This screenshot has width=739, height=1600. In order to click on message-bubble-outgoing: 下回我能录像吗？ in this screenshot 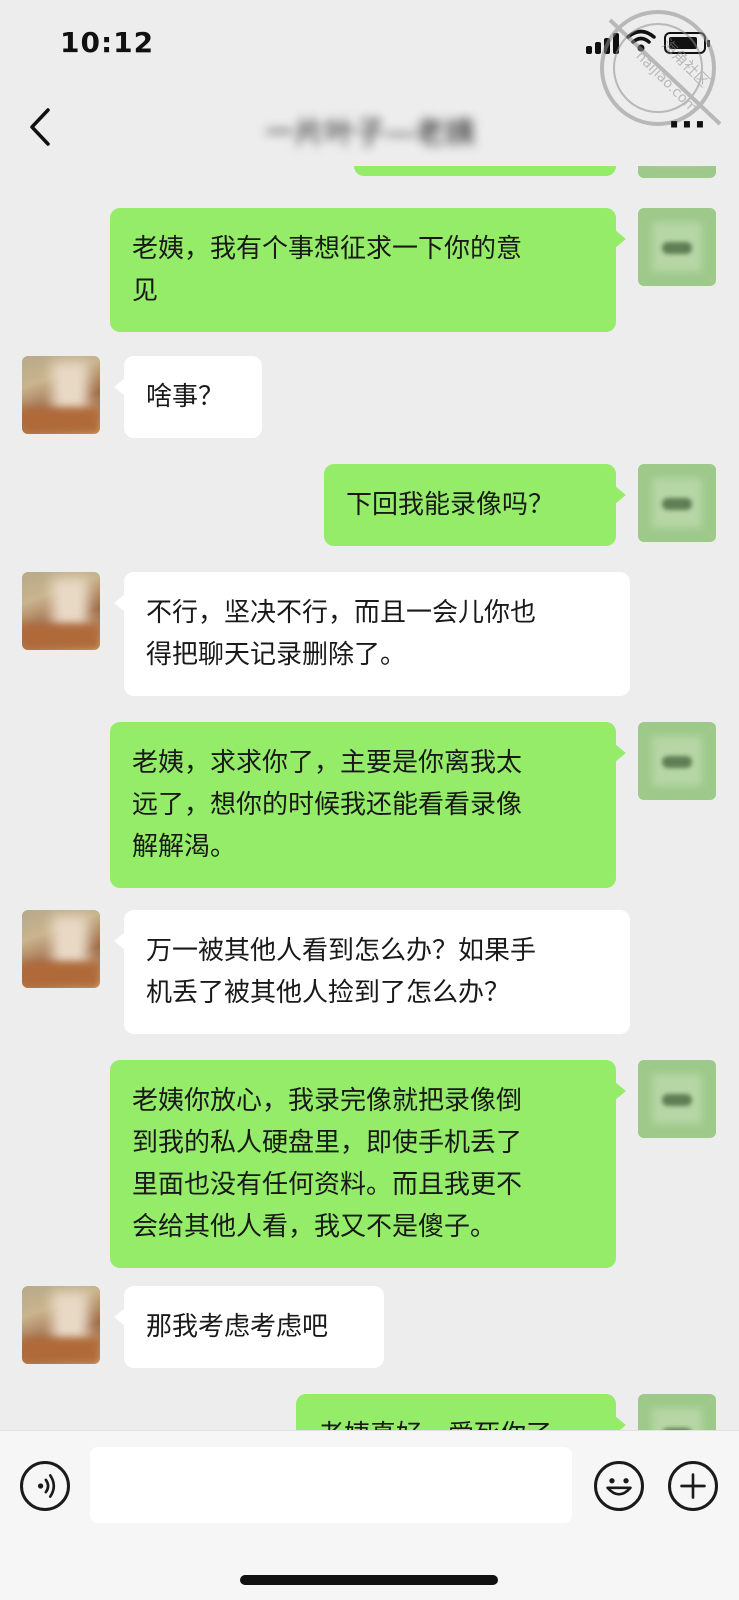, I will do `click(475, 505)`.